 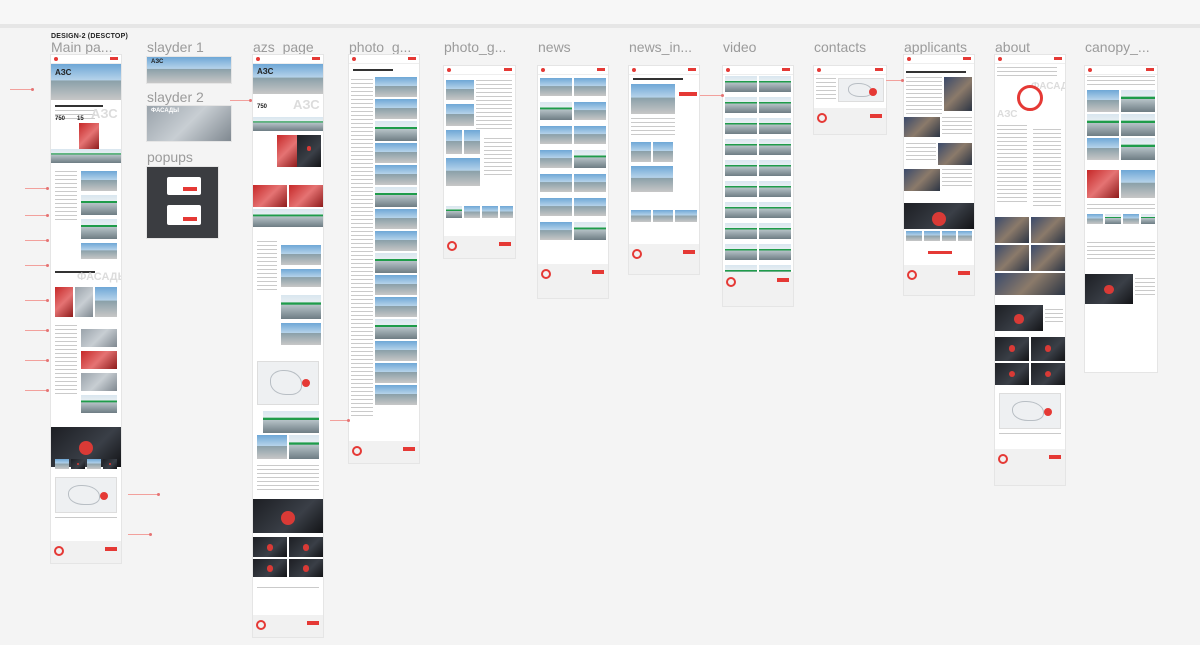 I want to click on frame-title-news: news, so click(x=554, y=47).